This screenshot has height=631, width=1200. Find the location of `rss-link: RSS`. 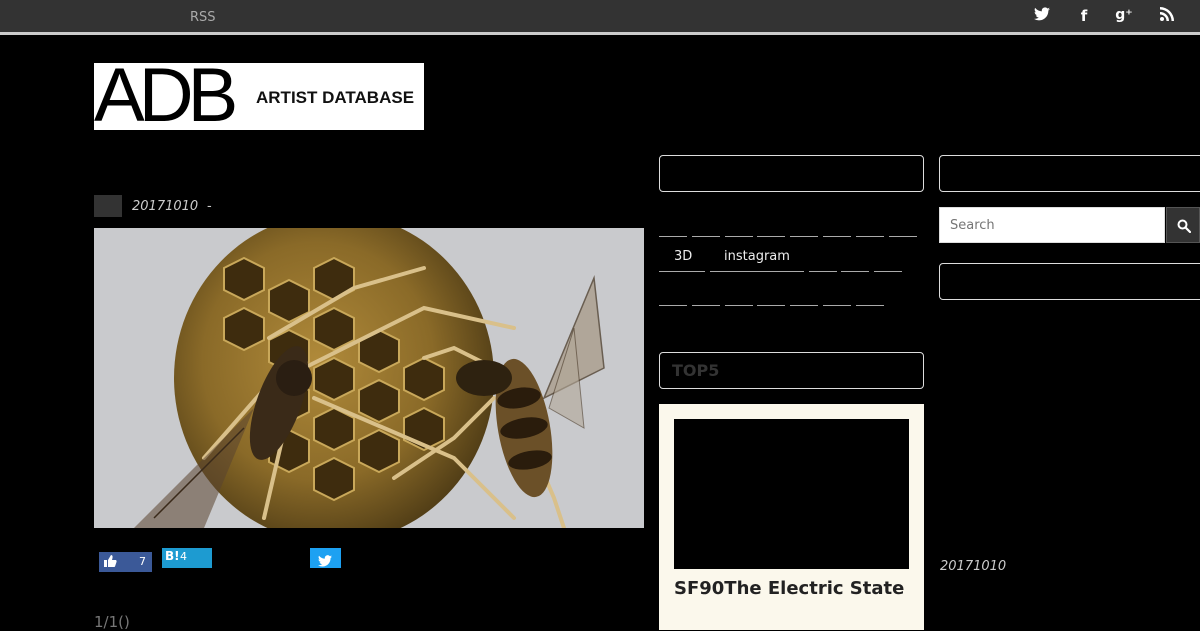

rss-link: RSS is located at coordinates (203, 17).